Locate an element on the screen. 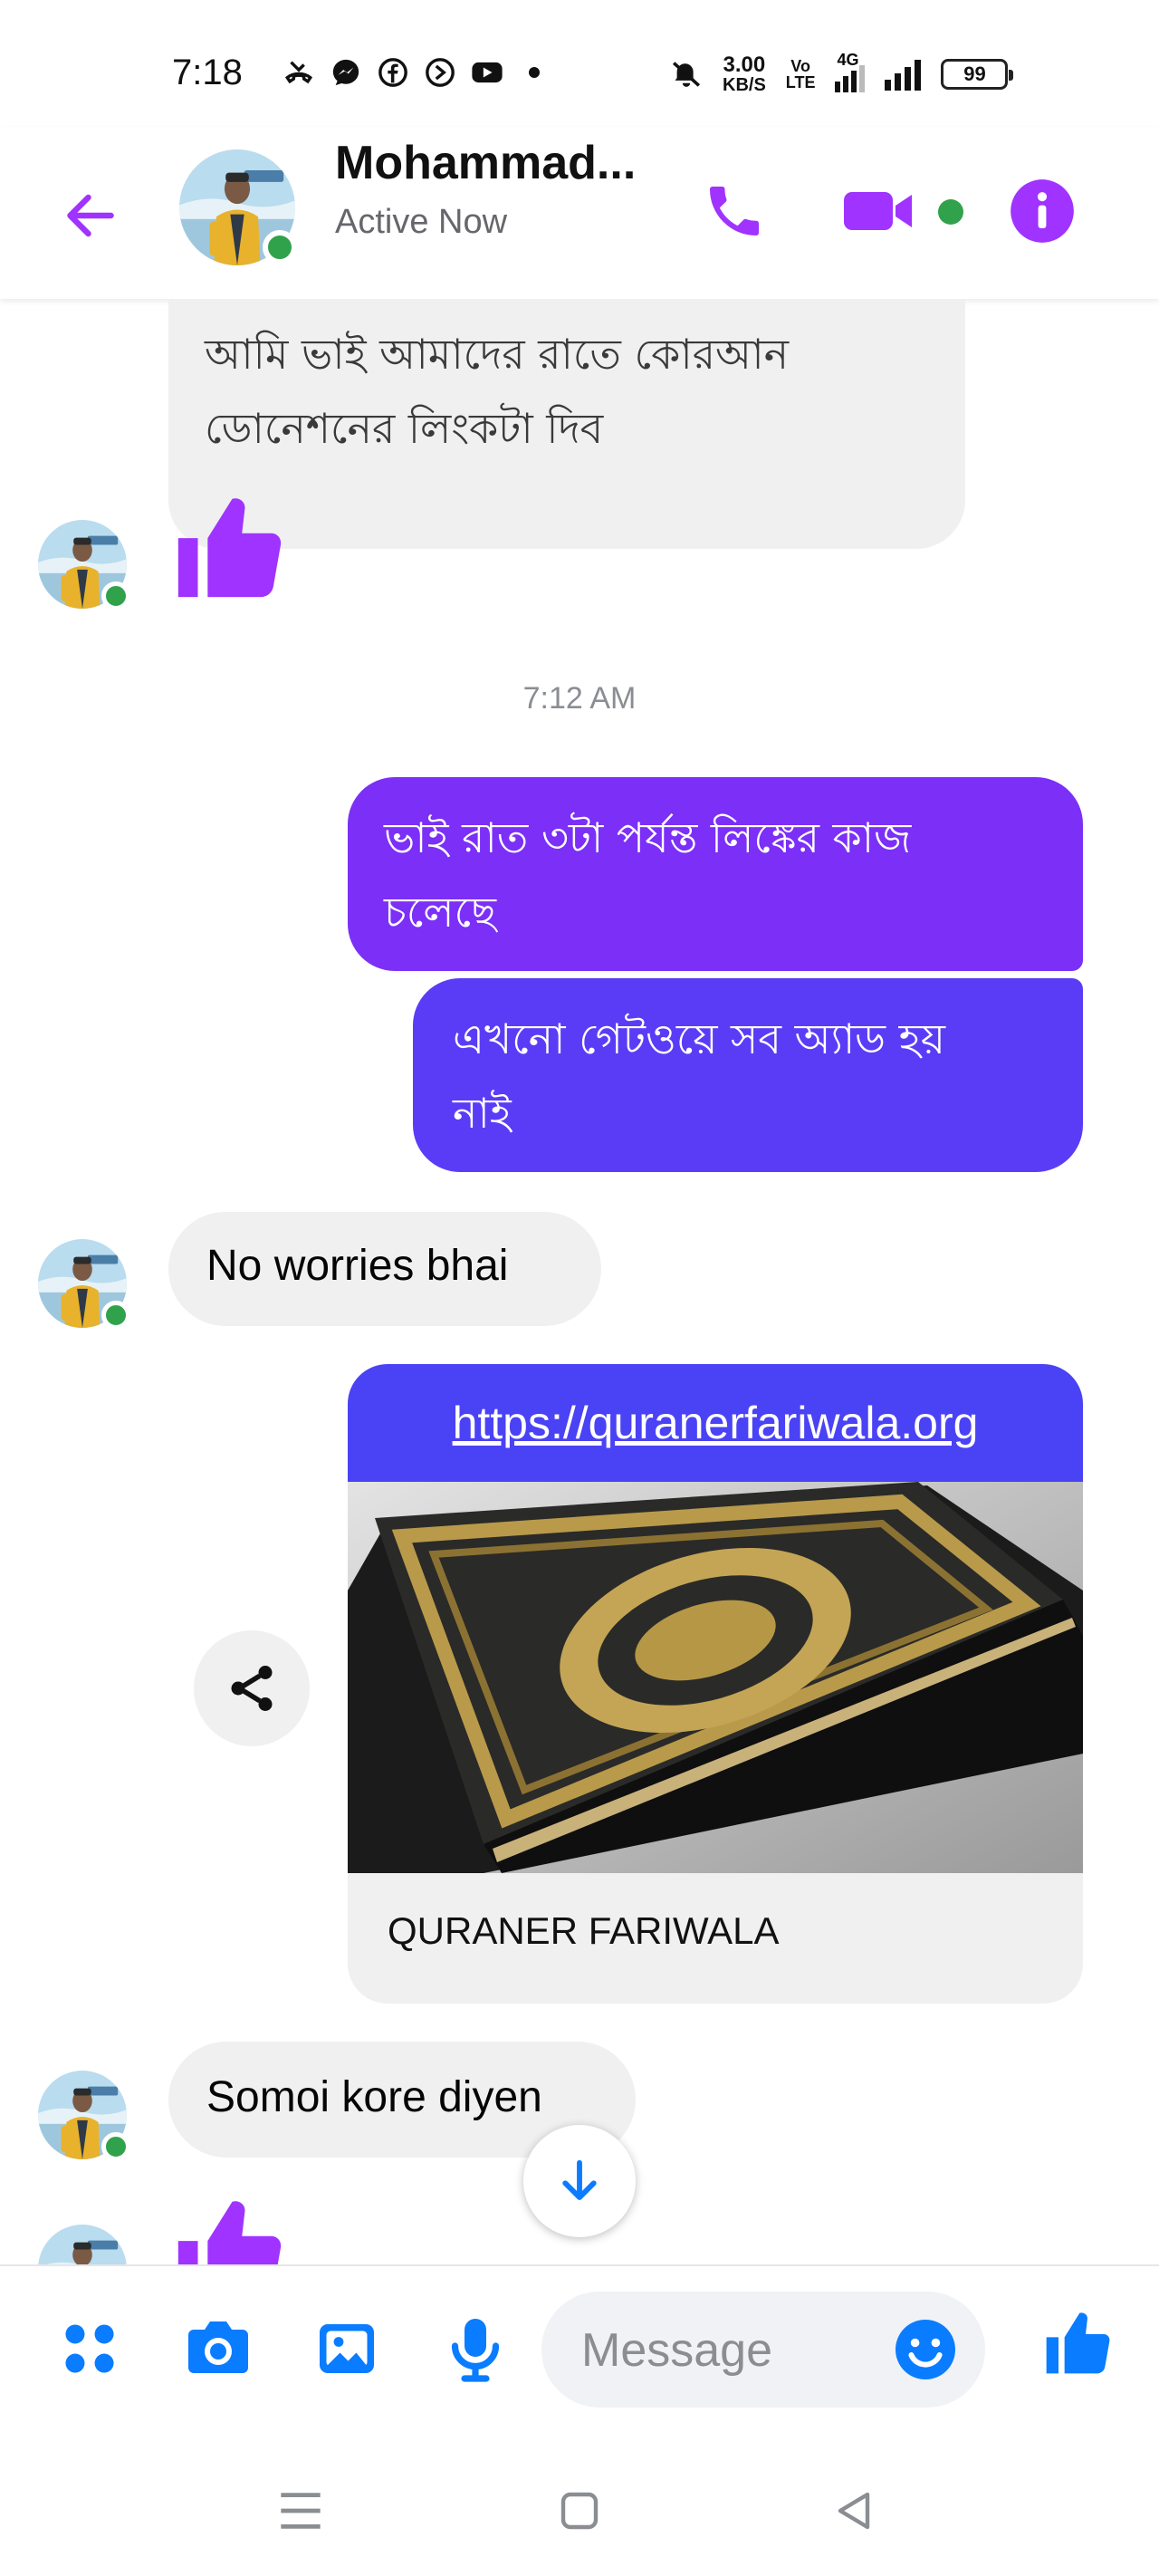  message-input-container is located at coordinates (763, 2350).